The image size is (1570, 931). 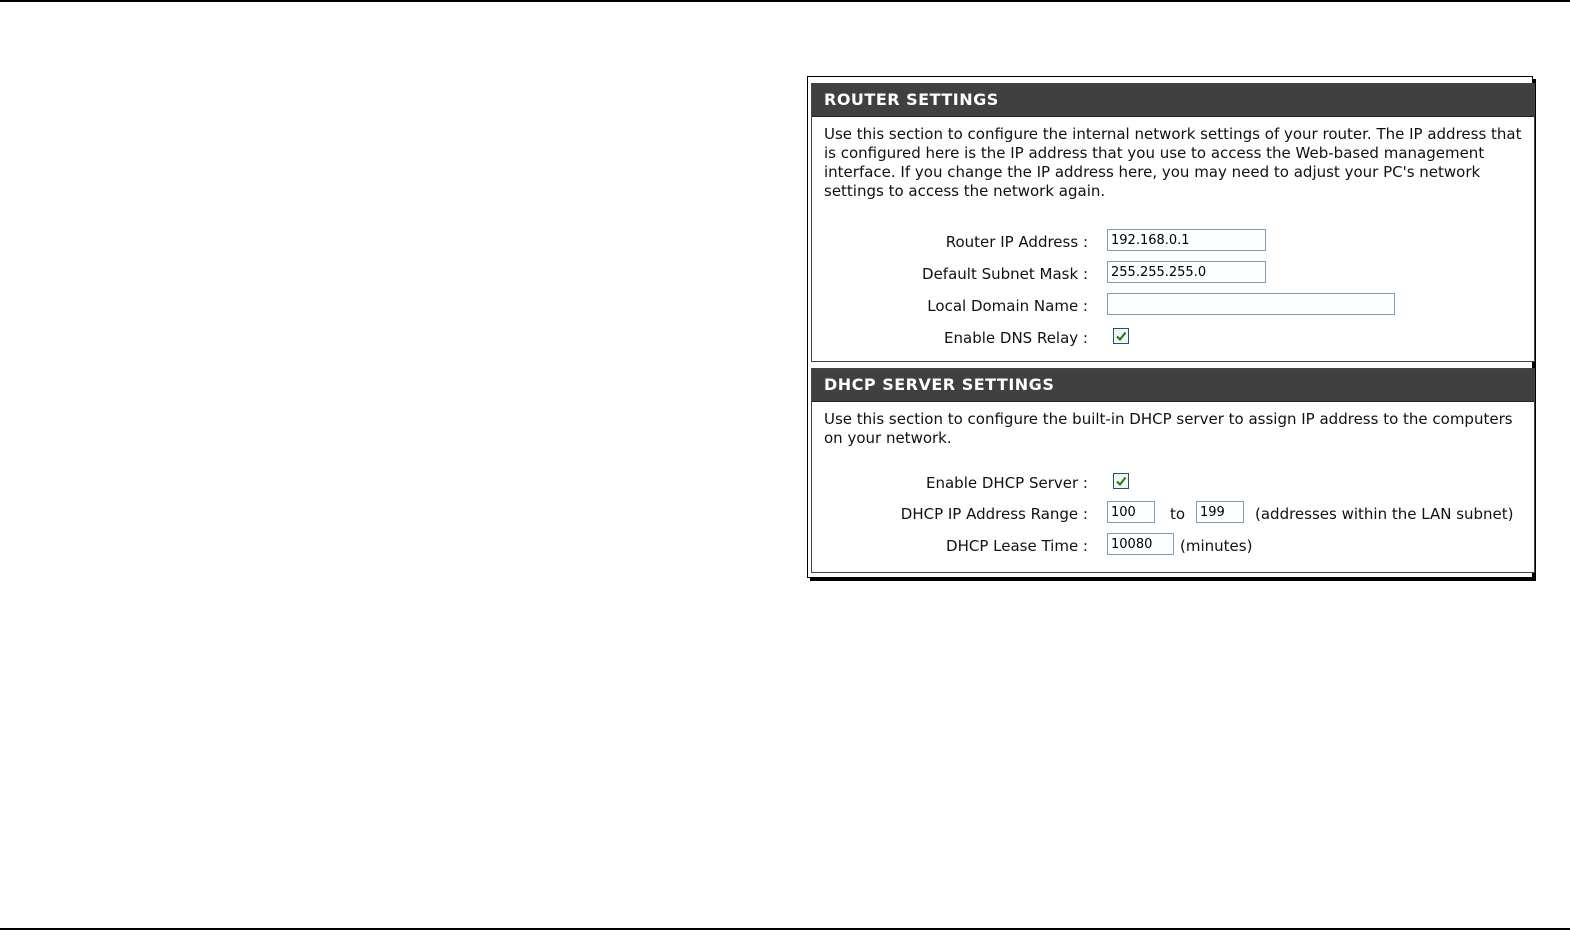 I want to click on dhcp-range-start-input, so click(x=1131, y=512).